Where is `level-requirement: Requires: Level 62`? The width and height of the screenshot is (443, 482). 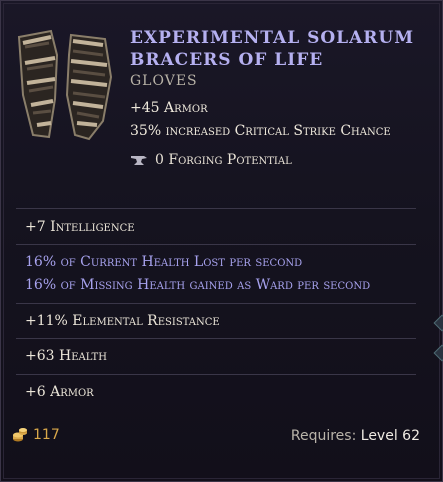 level-requirement: Requires: Level 62 is located at coordinates (355, 436).